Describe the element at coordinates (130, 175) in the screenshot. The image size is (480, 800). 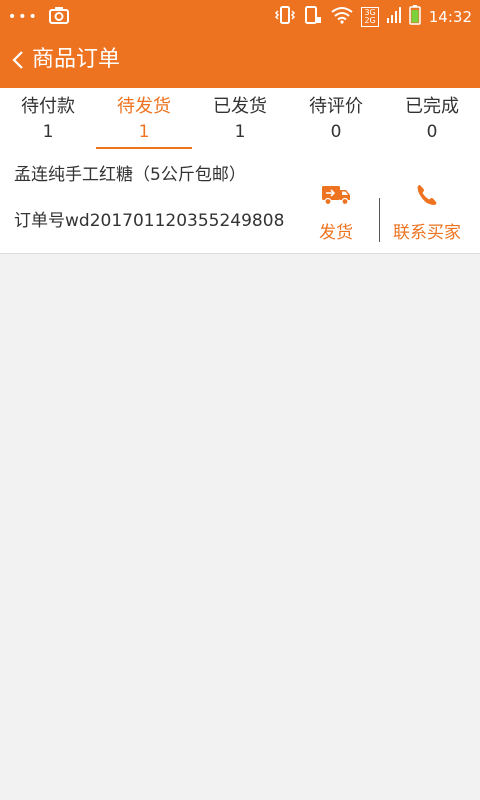
I see `product-name: 孟连纯手工红糖（5公斤包邮）` at that location.